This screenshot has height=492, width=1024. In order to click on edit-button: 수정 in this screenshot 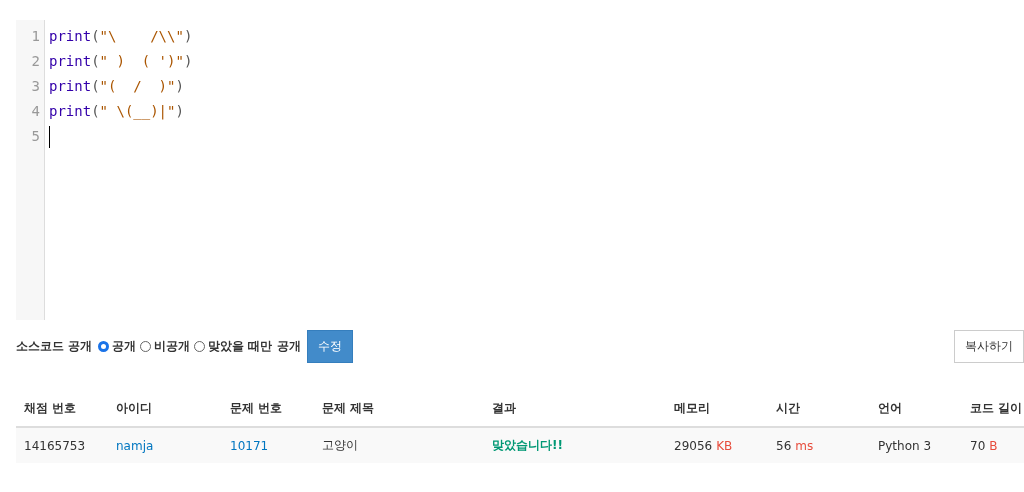, I will do `click(329, 346)`.